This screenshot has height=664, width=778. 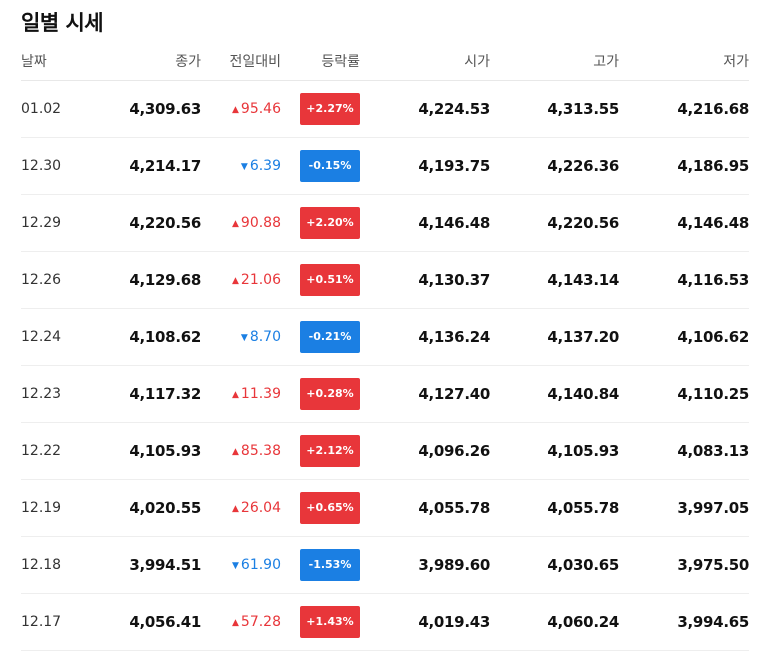 I want to click on row-date: 12.26, so click(x=61, y=280).